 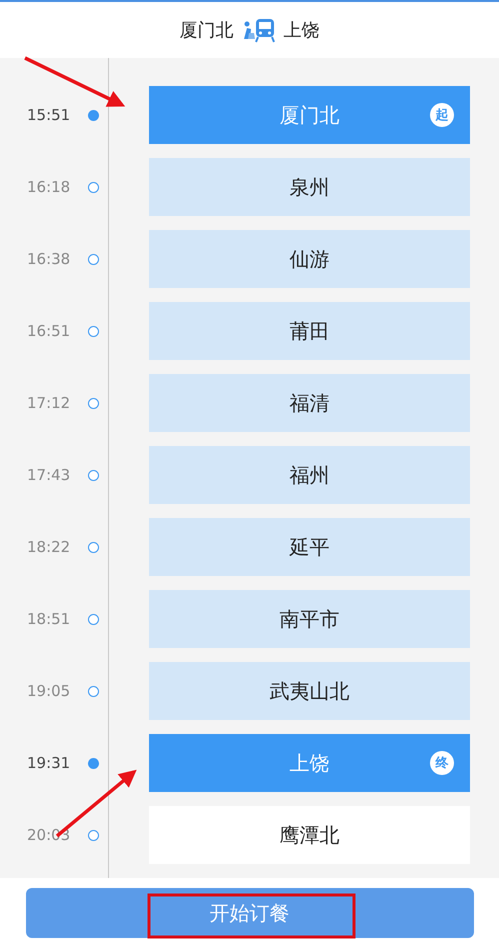 What do you see at coordinates (309, 403) in the screenshot?
I see `station-card: 福清` at bounding box center [309, 403].